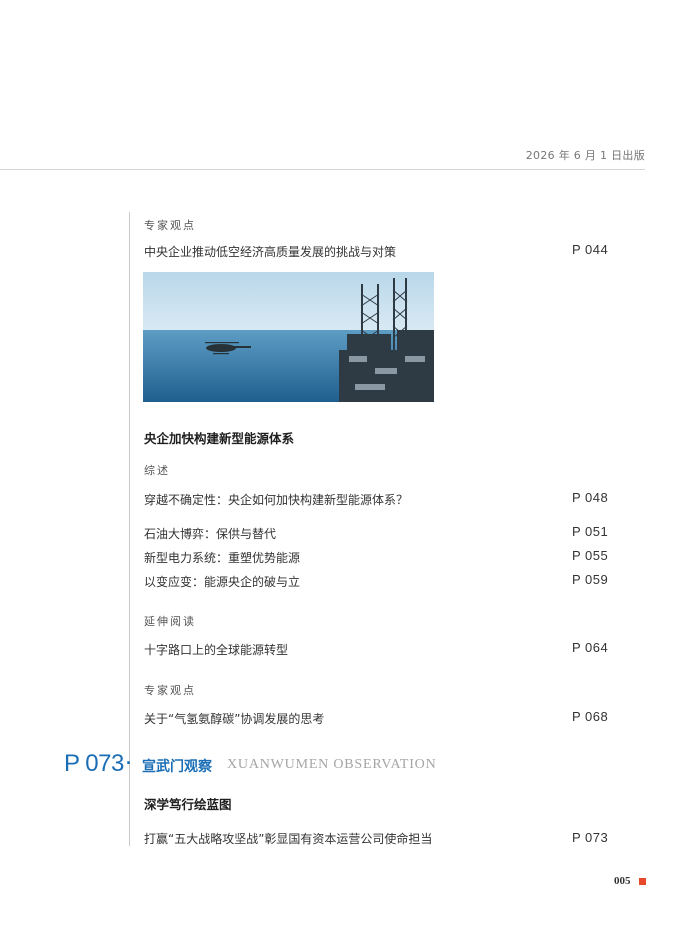 The image size is (700, 930). What do you see at coordinates (590, 249) in the screenshot?
I see `toc-entry-page: P 044` at bounding box center [590, 249].